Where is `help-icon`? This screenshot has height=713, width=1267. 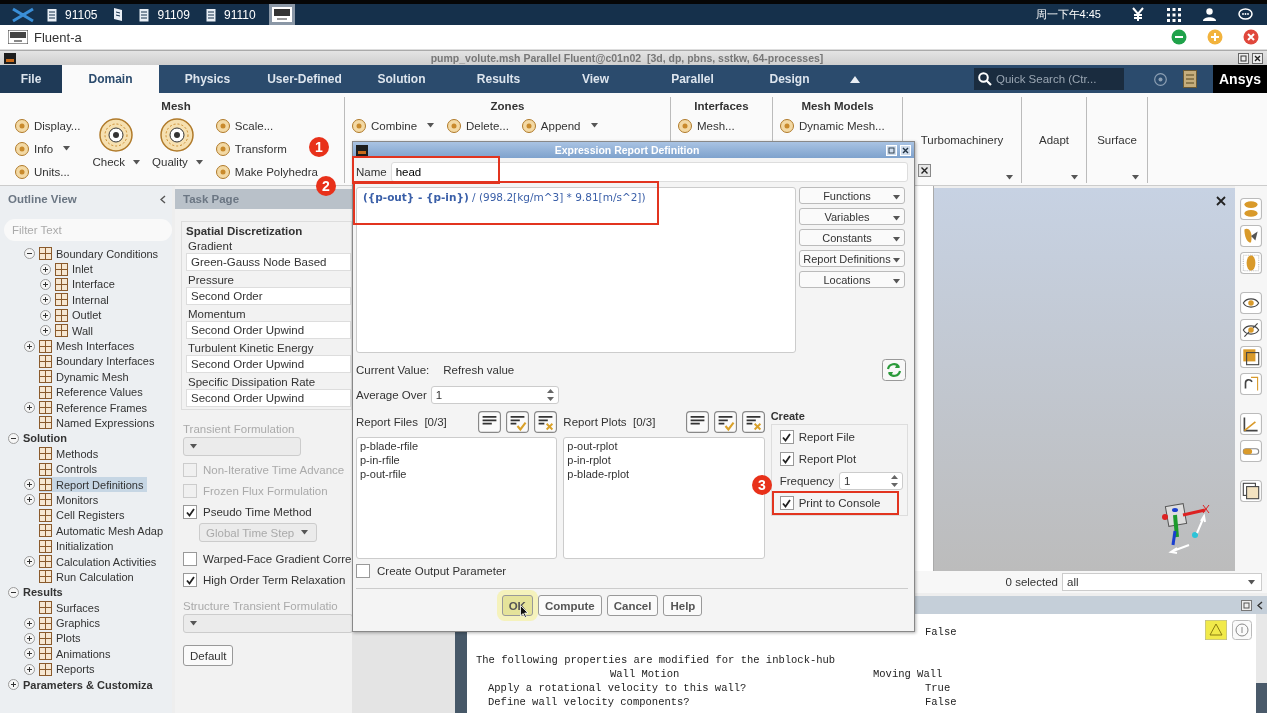
help-icon is located at coordinates (1160, 79).